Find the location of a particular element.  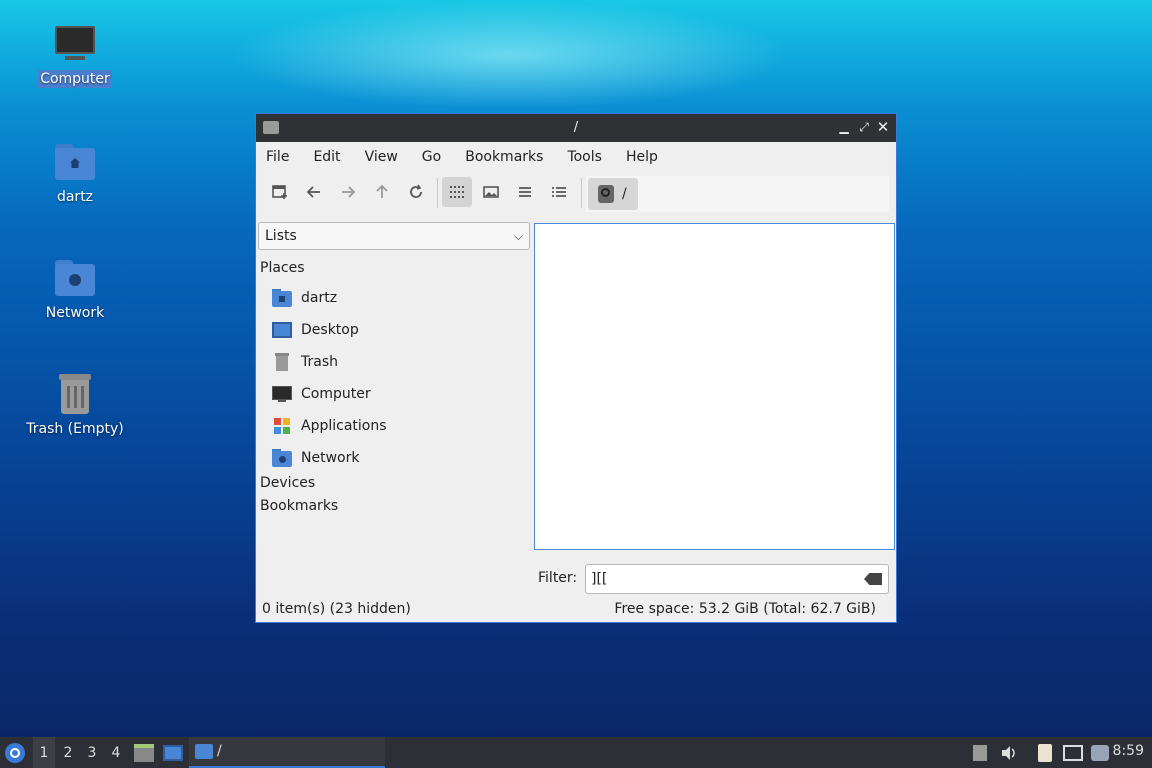

place-label: Network is located at coordinates (330, 458).